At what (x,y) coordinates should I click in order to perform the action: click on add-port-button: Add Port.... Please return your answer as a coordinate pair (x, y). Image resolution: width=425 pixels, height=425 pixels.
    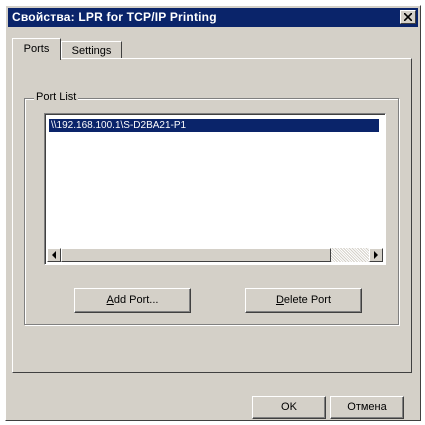
    Looking at the image, I should click on (132, 300).